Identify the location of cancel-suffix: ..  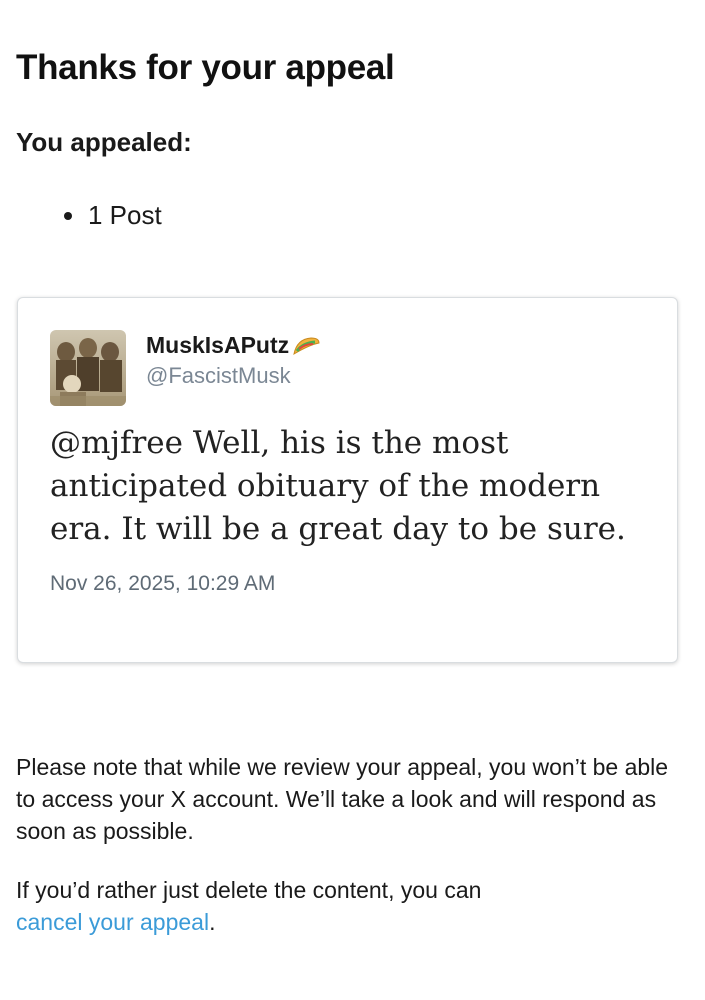
(212, 922).